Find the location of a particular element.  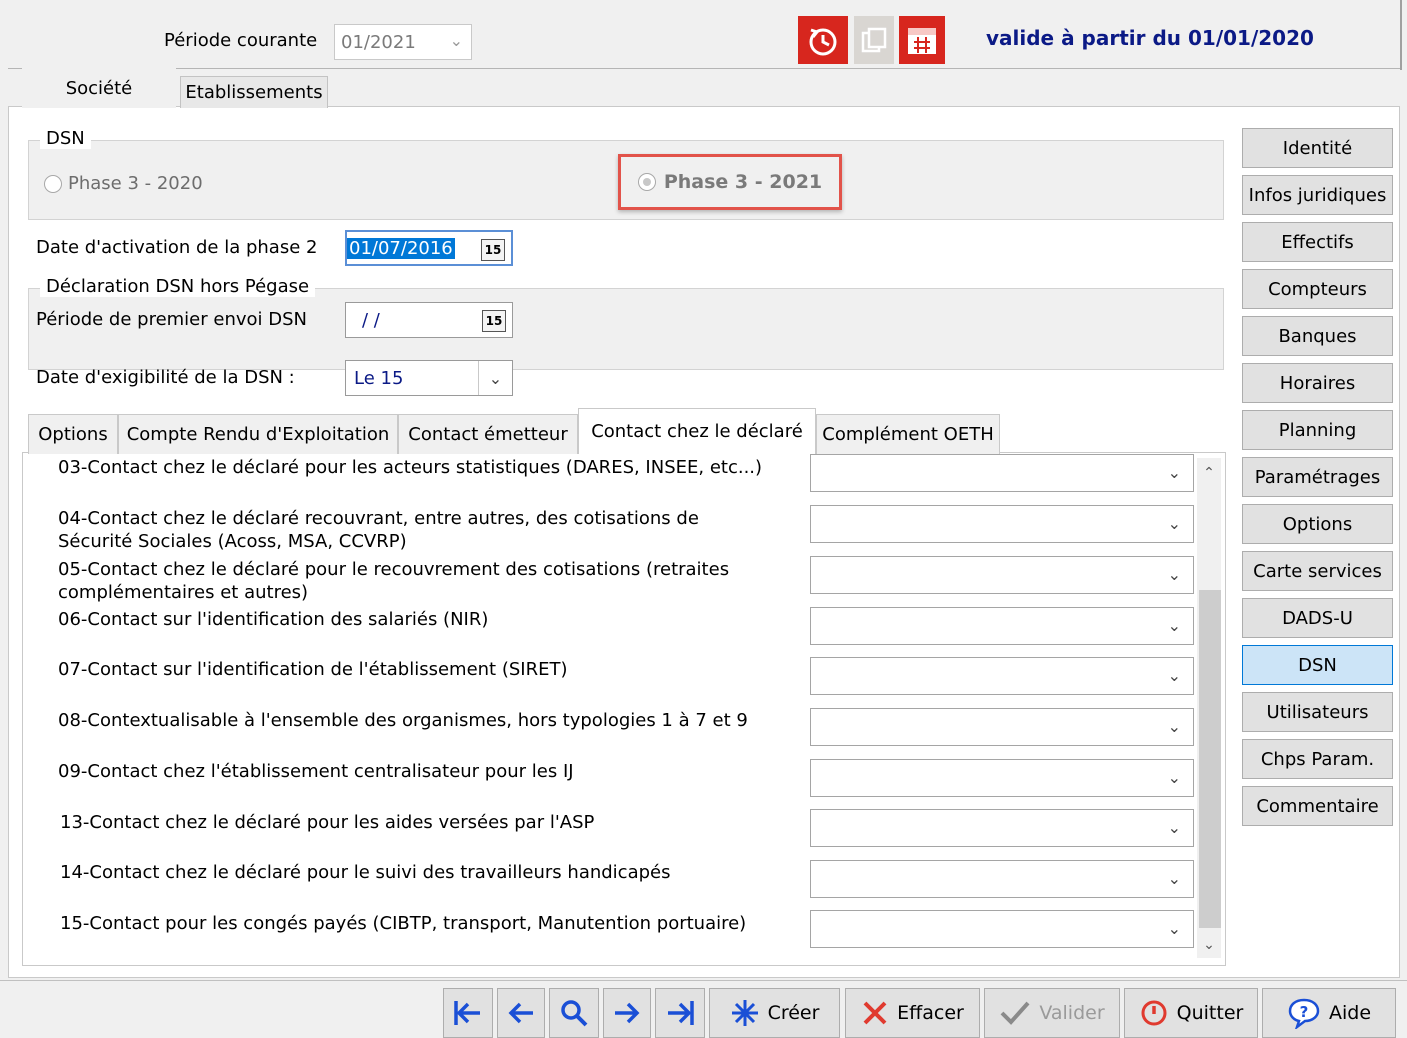

tab-strip-line is located at coordinates (704, 68).